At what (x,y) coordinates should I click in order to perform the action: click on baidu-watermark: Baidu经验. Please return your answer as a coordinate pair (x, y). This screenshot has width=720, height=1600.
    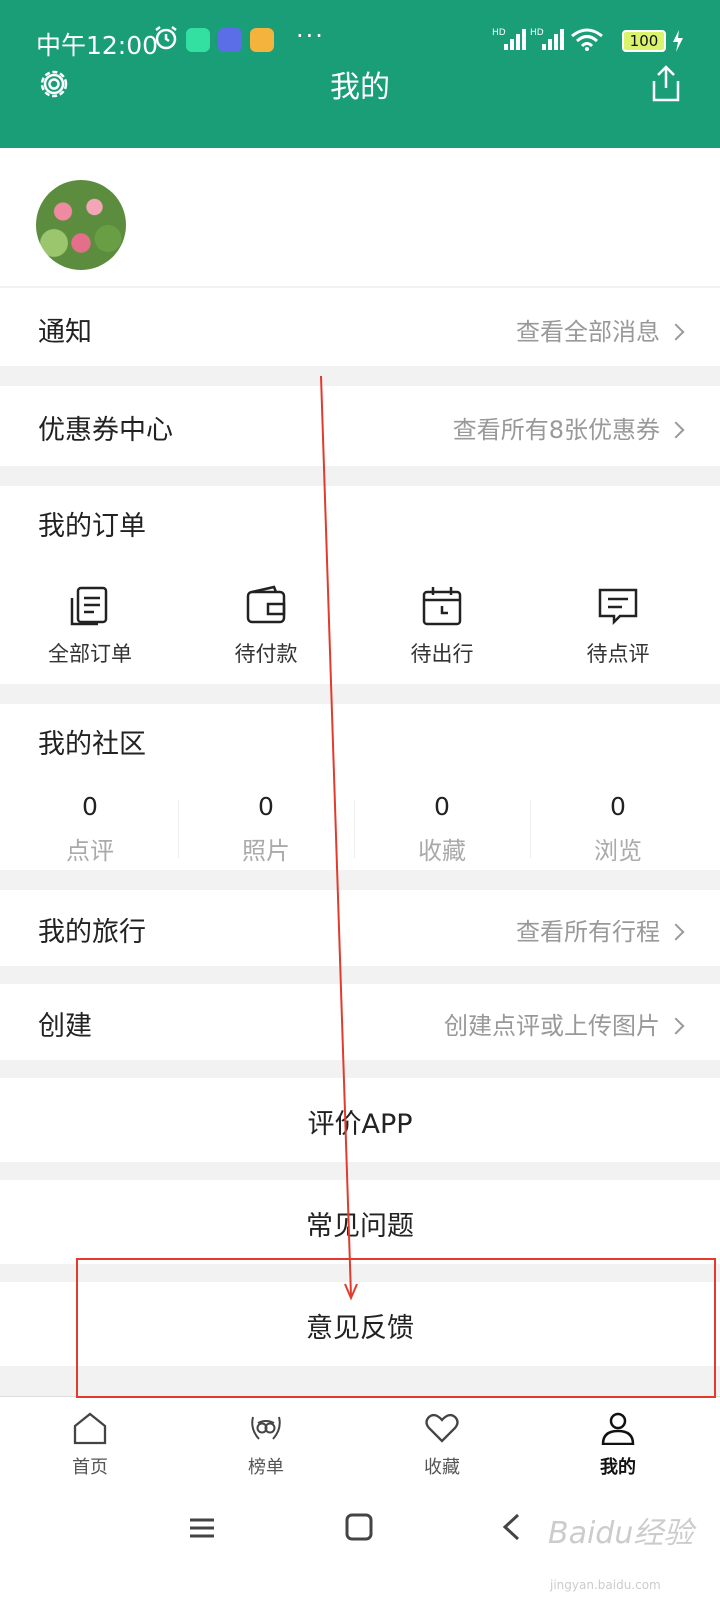
    Looking at the image, I should click on (621, 1533).